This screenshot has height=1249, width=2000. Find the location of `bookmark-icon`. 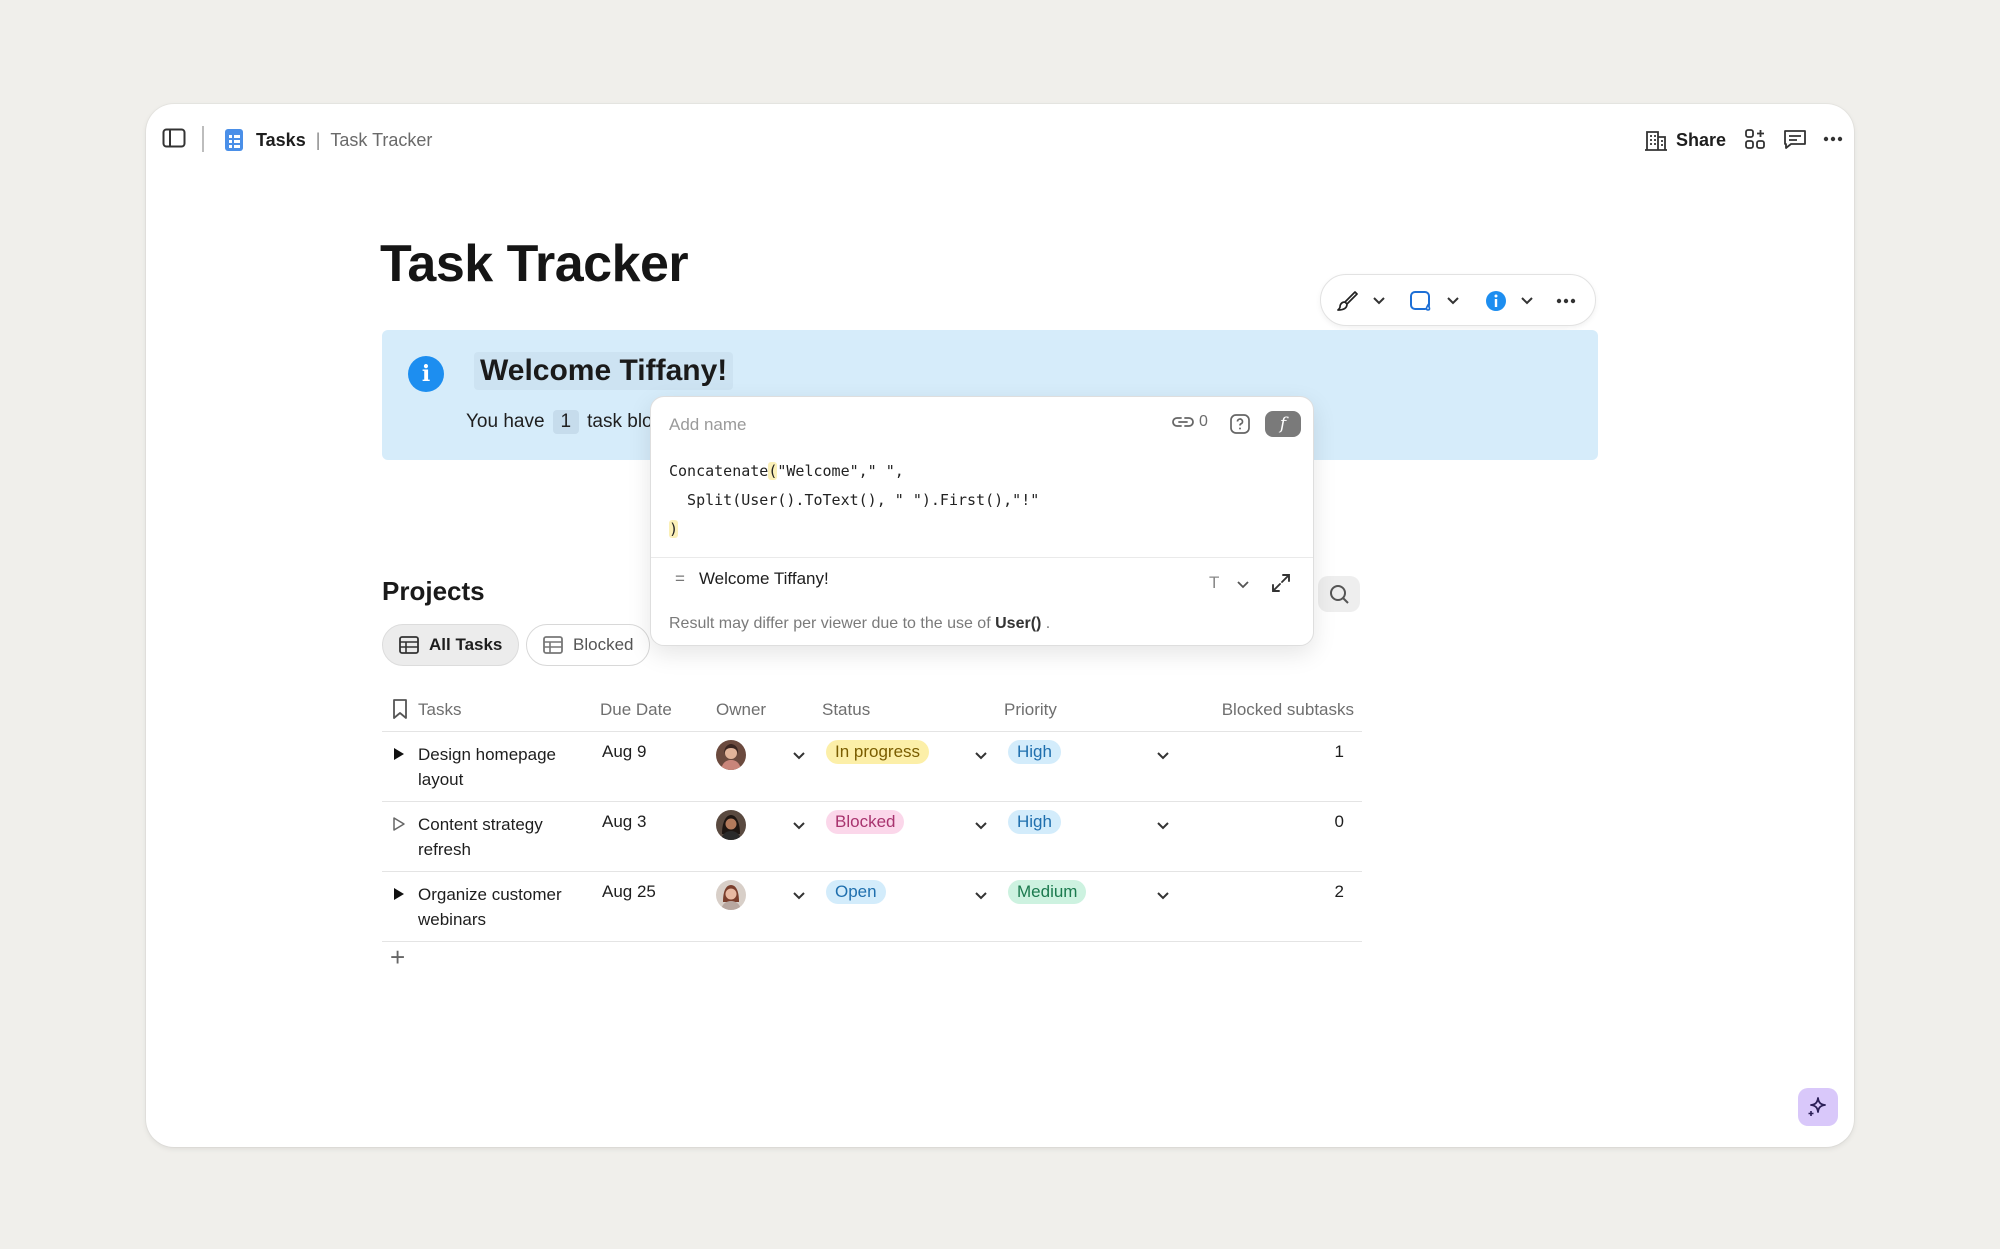

bookmark-icon is located at coordinates (400, 711).